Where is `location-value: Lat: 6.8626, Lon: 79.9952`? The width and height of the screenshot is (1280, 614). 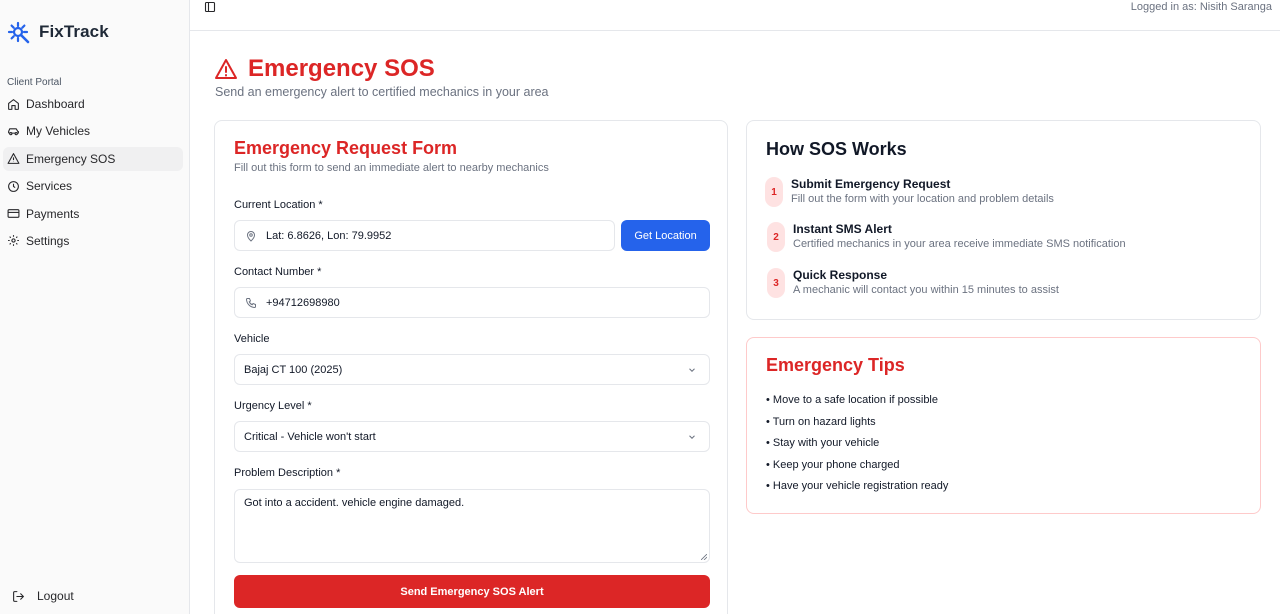
location-value: Lat: 6.8626, Lon: 79.9952 is located at coordinates (329, 235).